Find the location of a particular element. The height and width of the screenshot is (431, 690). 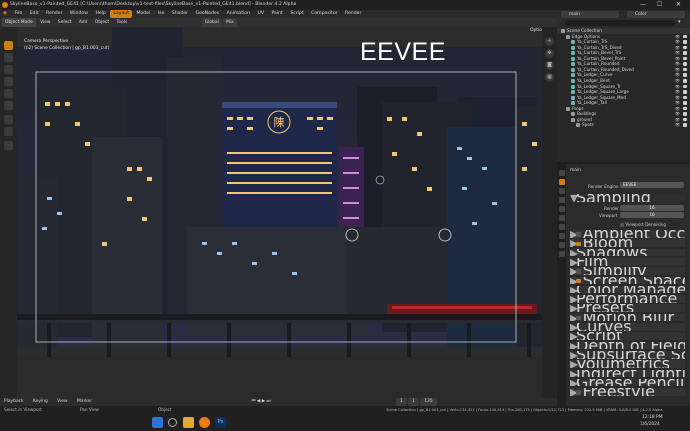

section-row: ▸Freestyle is located at coordinates (627, 392).